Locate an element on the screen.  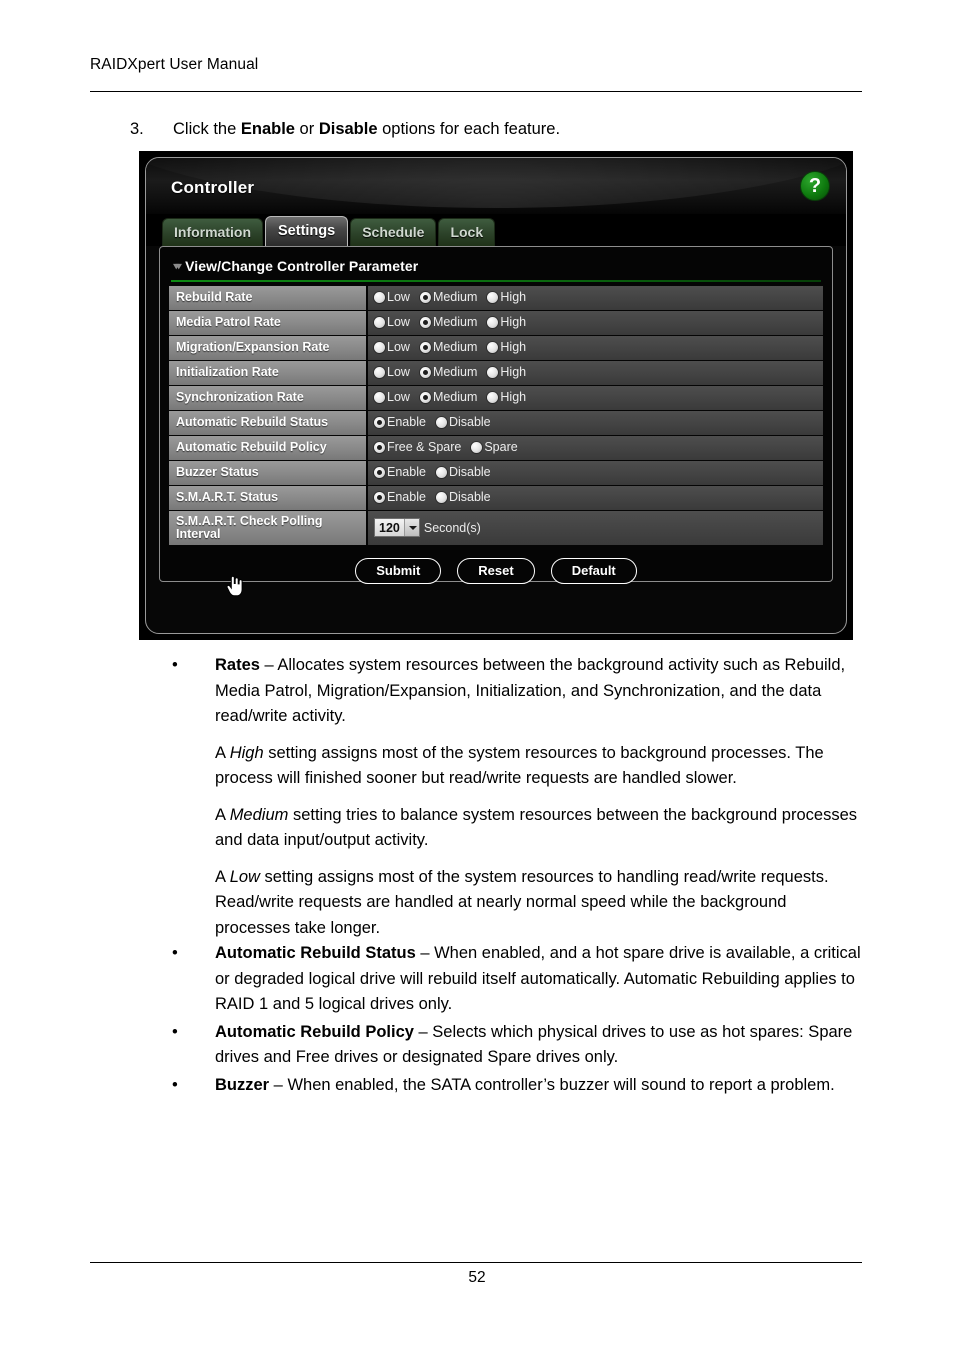
tab-schedule: Schedule is located at coordinates (393, 232).